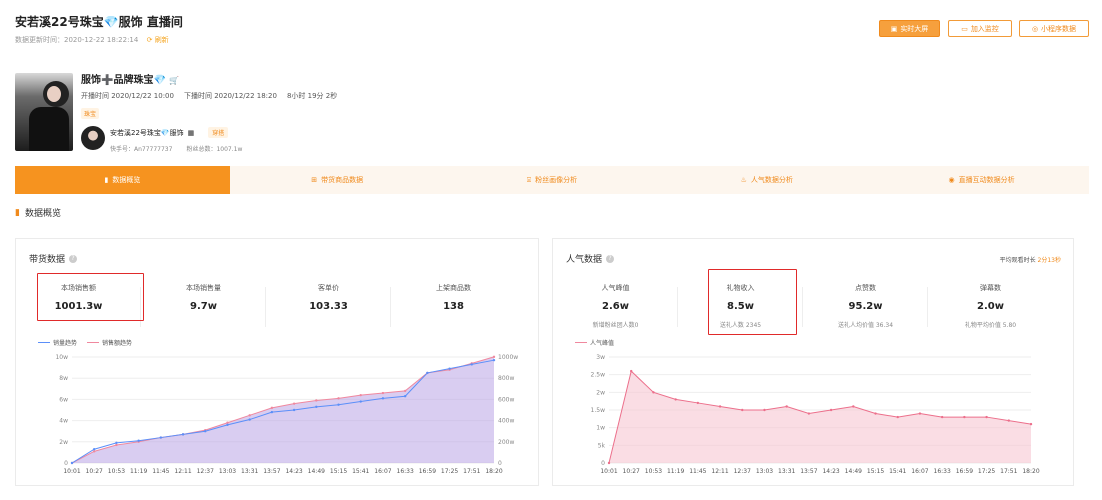 The image size is (1102, 500). What do you see at coordinates (600, 428) in the screenshot?
I see `y-tick-label: 1w` at bounding box center [600, 428].